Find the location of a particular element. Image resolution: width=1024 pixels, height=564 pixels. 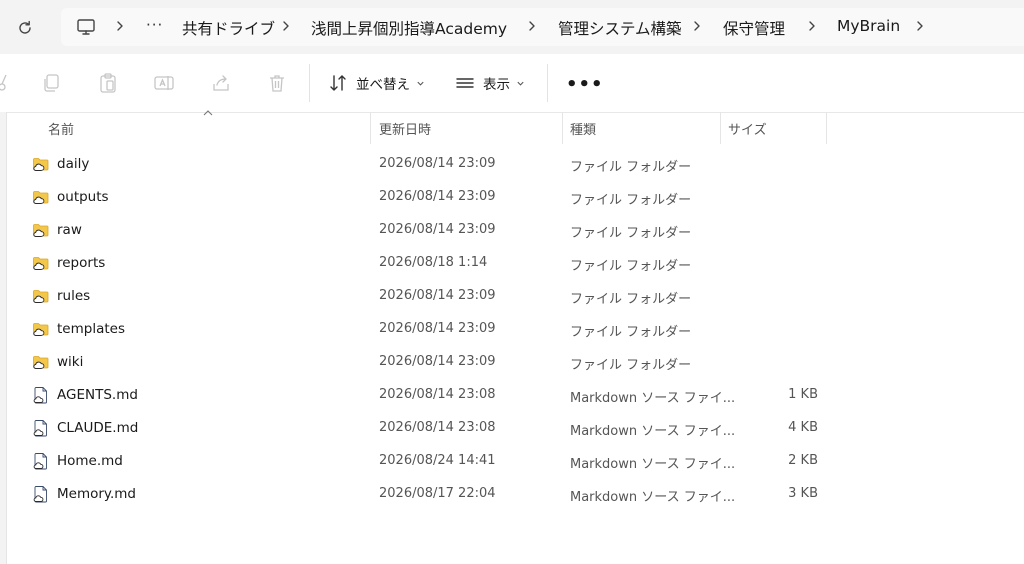

sort-button: 並べ替え is located at coordinates (376, 83).